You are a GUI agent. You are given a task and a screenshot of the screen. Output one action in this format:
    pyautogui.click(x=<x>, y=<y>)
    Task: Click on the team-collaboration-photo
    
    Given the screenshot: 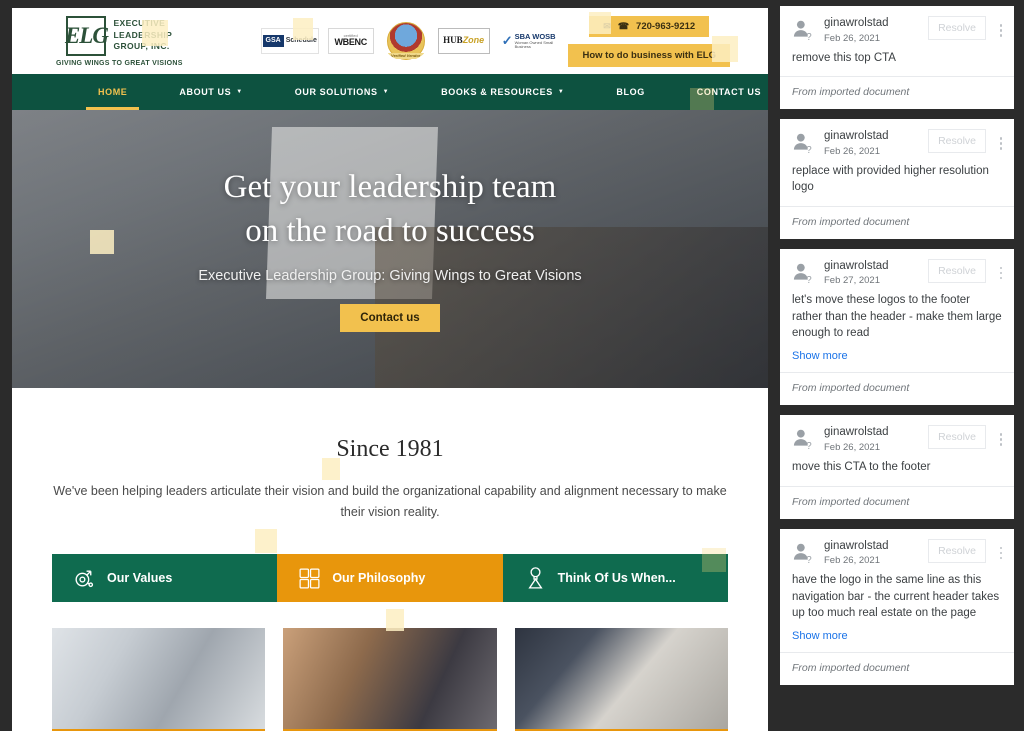 What is the action you would take?
    pyautogui.click(x=159, y=679)
    